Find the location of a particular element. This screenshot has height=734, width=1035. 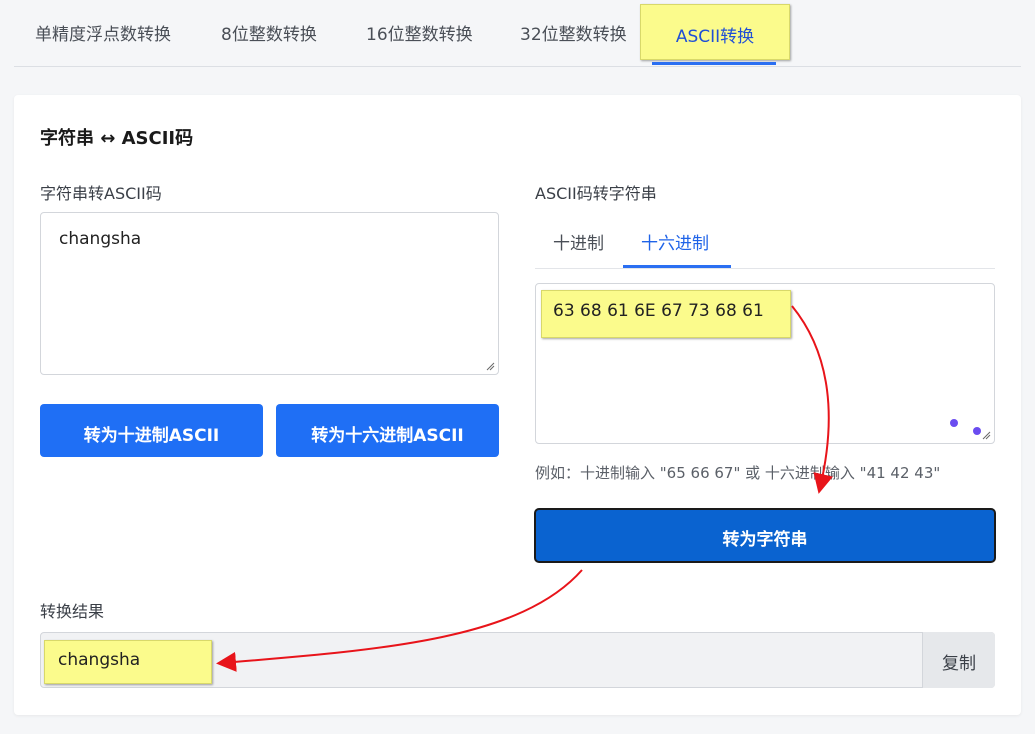

tab-int32: 32位整数转换 is located at coordinates (573, 32).